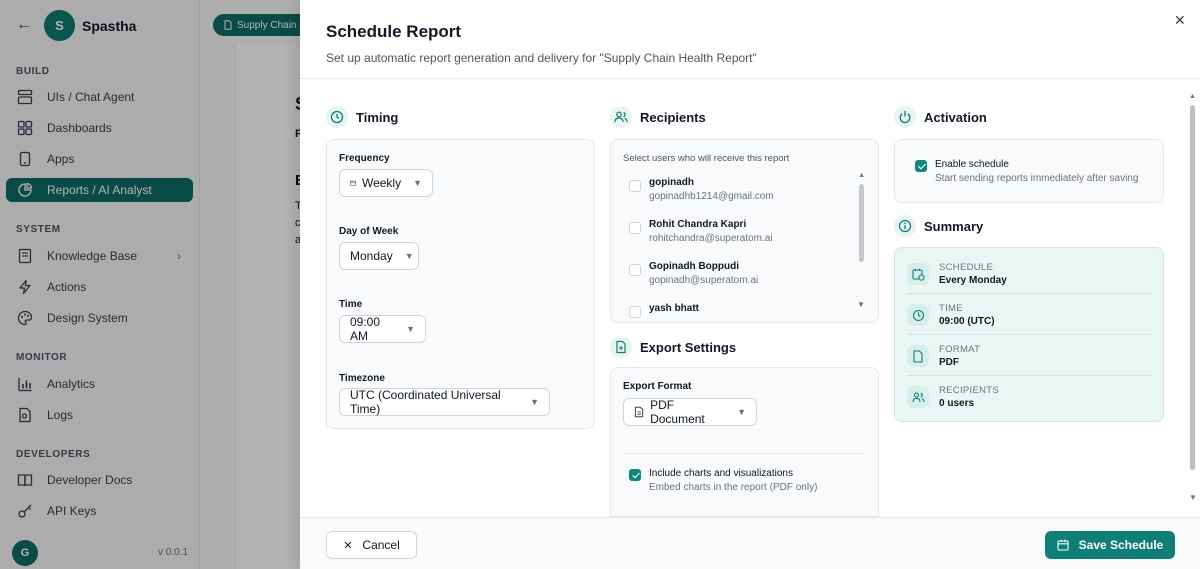 The width and height of the screenshot is (1200, 569). I want to click on recipients-header: Recipients, so click(658, 117).